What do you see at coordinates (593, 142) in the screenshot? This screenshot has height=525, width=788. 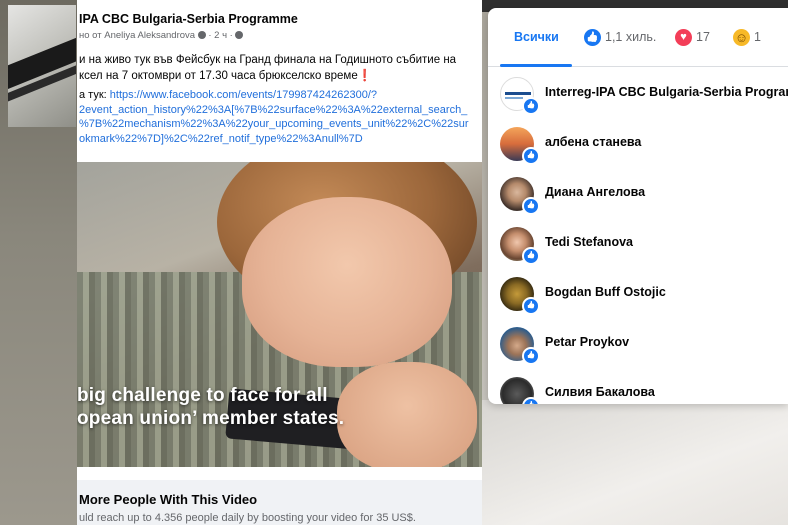 I see `reactor-name: албена станева` at bounding box center [593, 142].